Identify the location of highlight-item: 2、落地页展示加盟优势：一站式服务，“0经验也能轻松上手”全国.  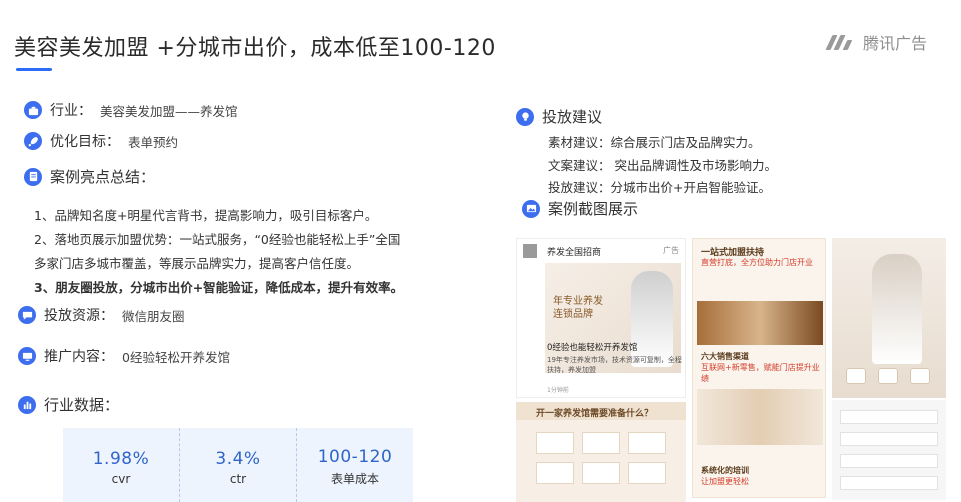
(217, 239).